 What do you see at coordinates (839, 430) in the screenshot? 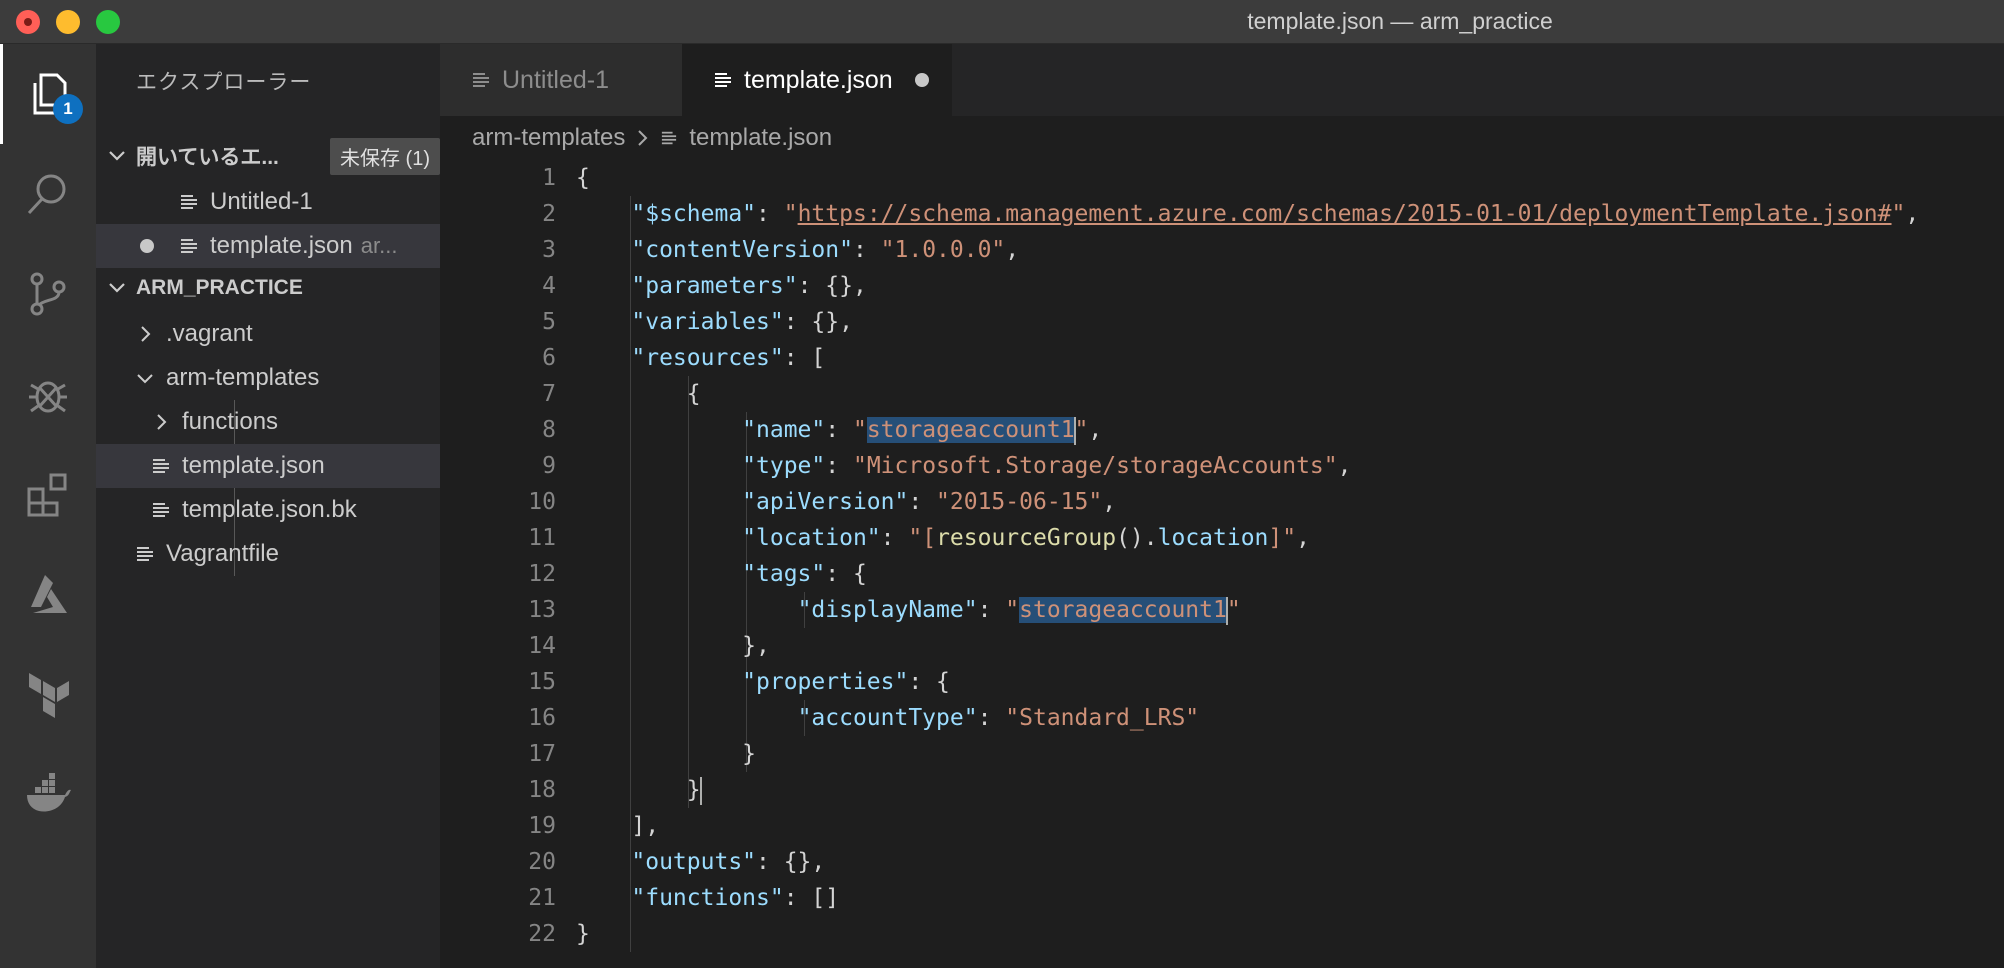
I see `code-text: "name": "storageaccount1",` at bounding box center [839, 430].